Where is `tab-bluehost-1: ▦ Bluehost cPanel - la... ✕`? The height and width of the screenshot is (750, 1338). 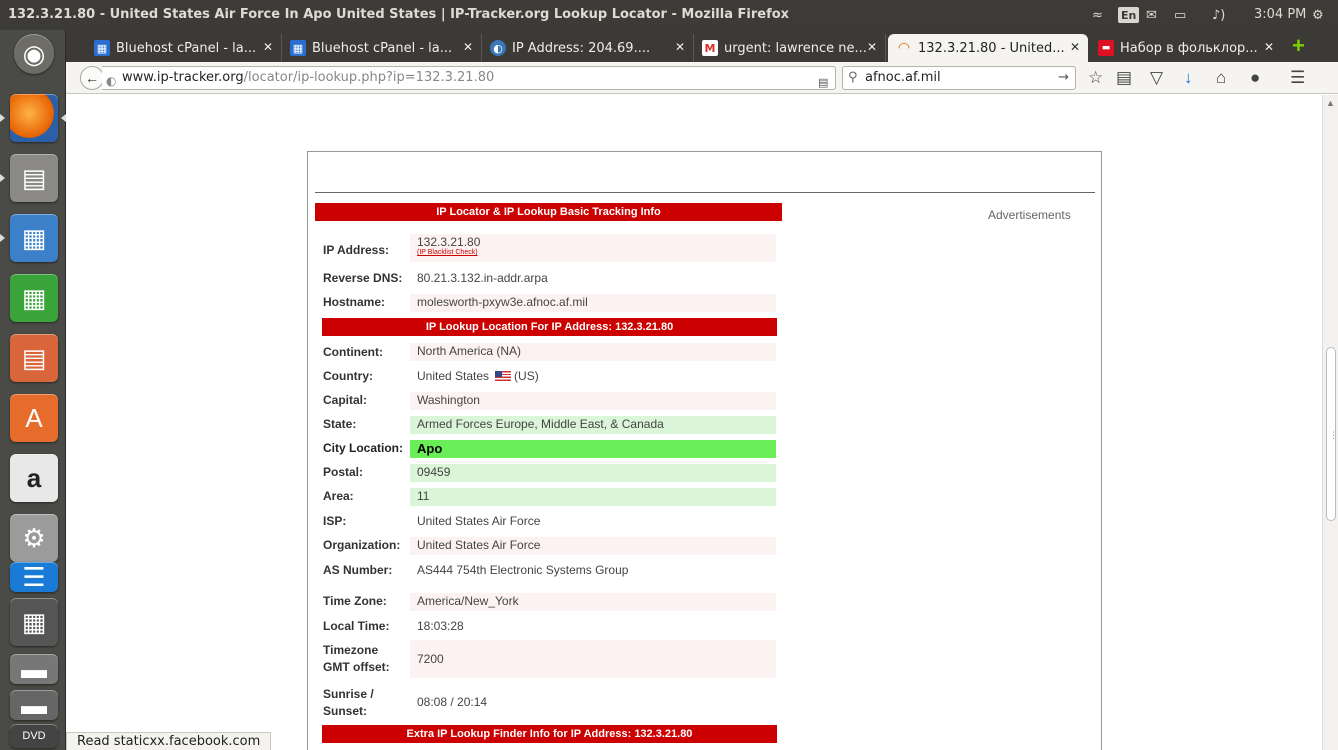 tab-bluehost-1: ▦ Bluehost cPanel - la... ✕ is located at coordinates (184, 48).